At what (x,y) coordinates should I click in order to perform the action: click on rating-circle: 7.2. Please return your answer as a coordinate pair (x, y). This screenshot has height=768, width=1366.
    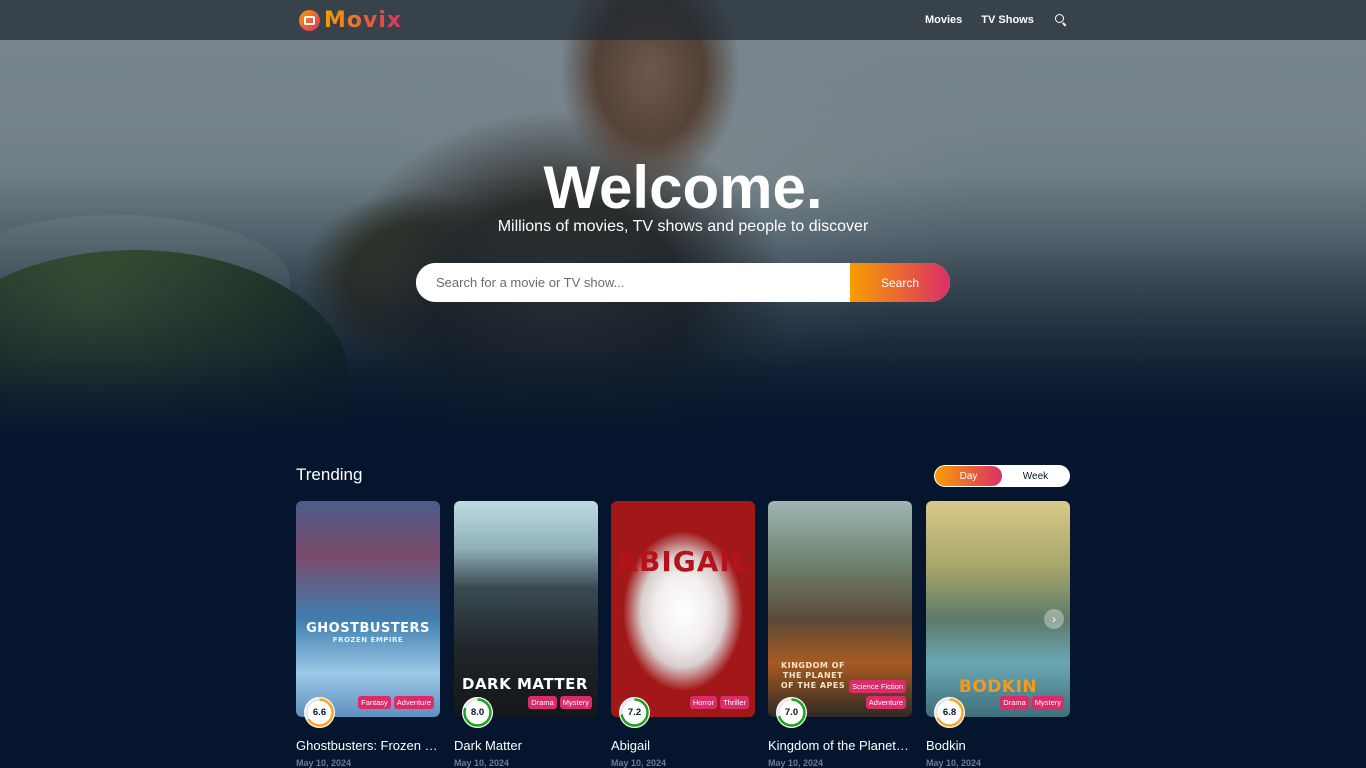
    Looking at the image, I should click on (634, 712).